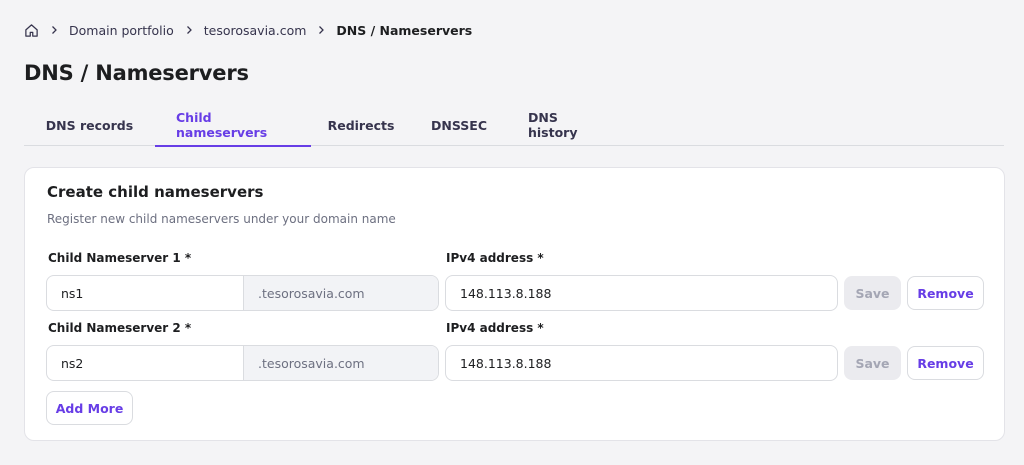  I want to click on remove-button-1: Remove, so click(945, 293).